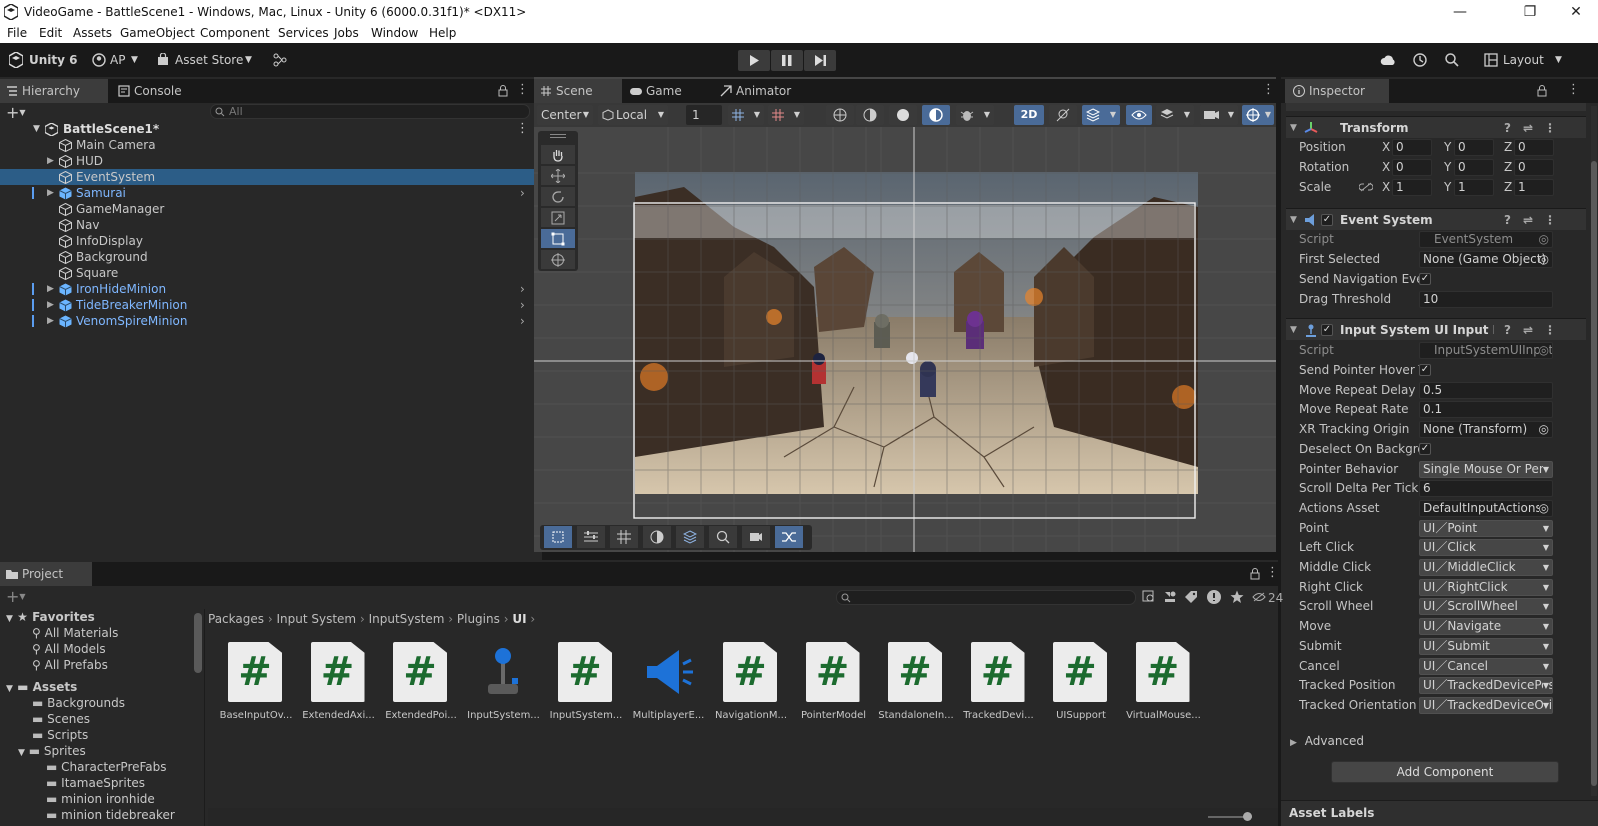 The image size is (1598, 826). What do you see at coordinates (1412, 147) in the screenshot?
I see `position-x-field: 0` at bounding box center [1412, 147].